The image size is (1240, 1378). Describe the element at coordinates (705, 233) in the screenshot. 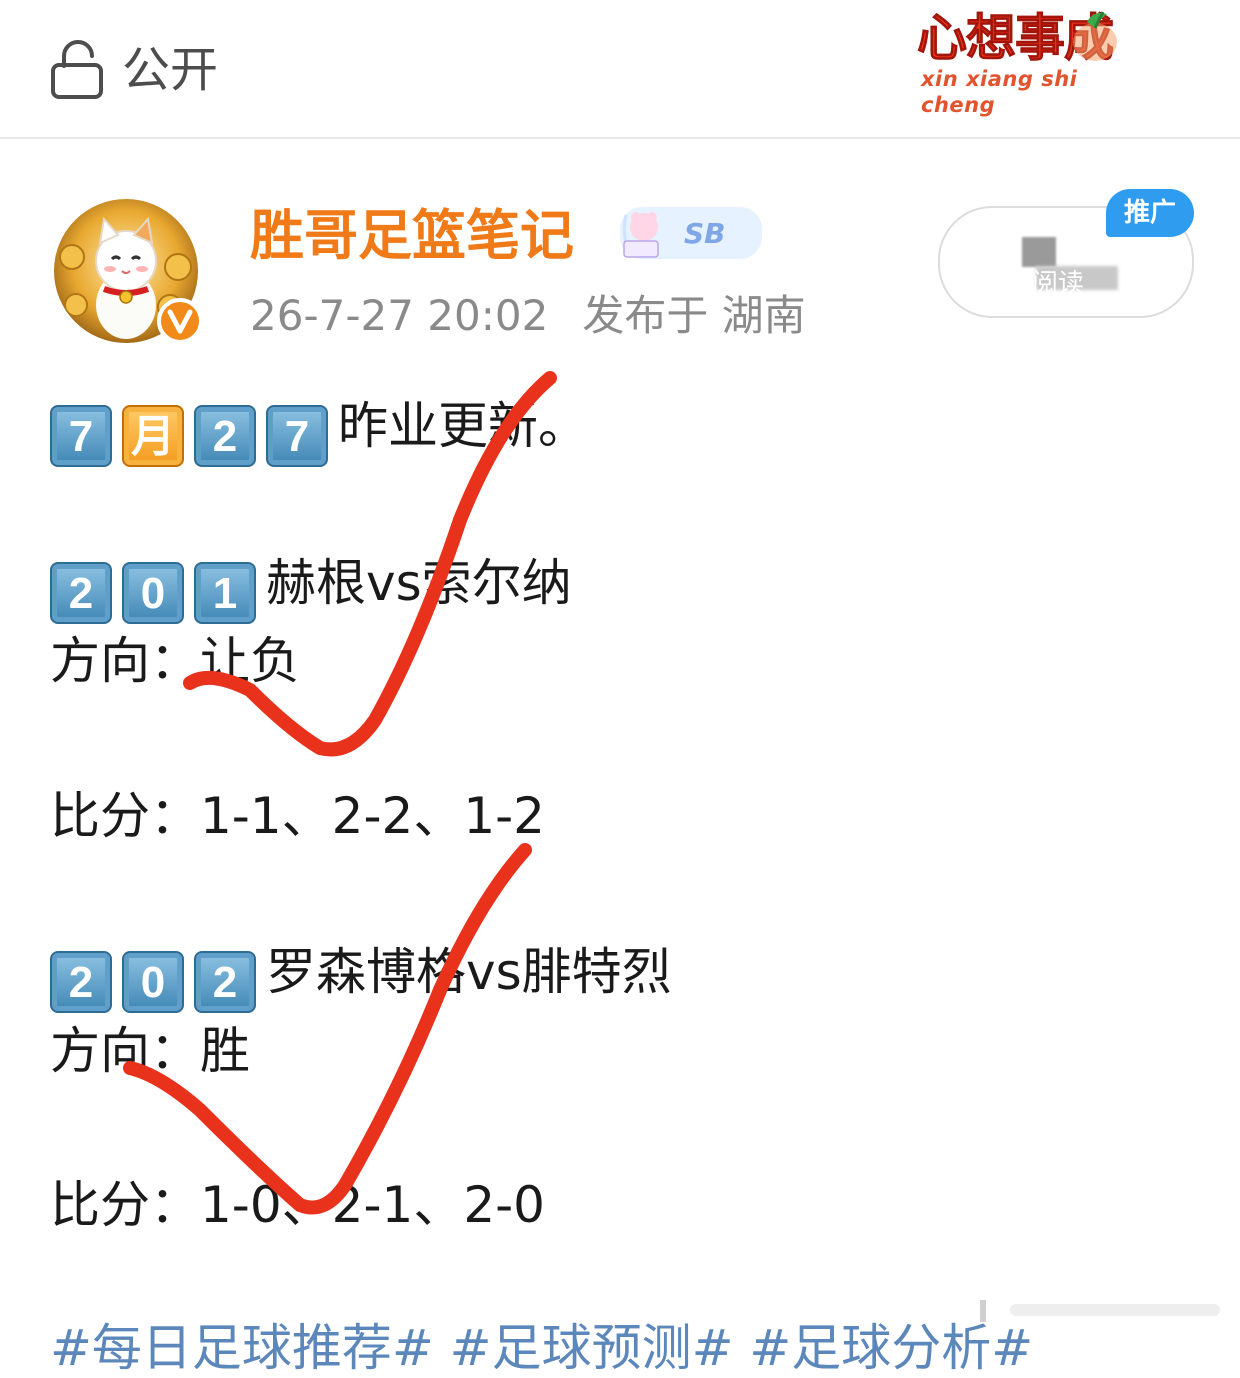

I see `member-badge-text: SB` at that location.